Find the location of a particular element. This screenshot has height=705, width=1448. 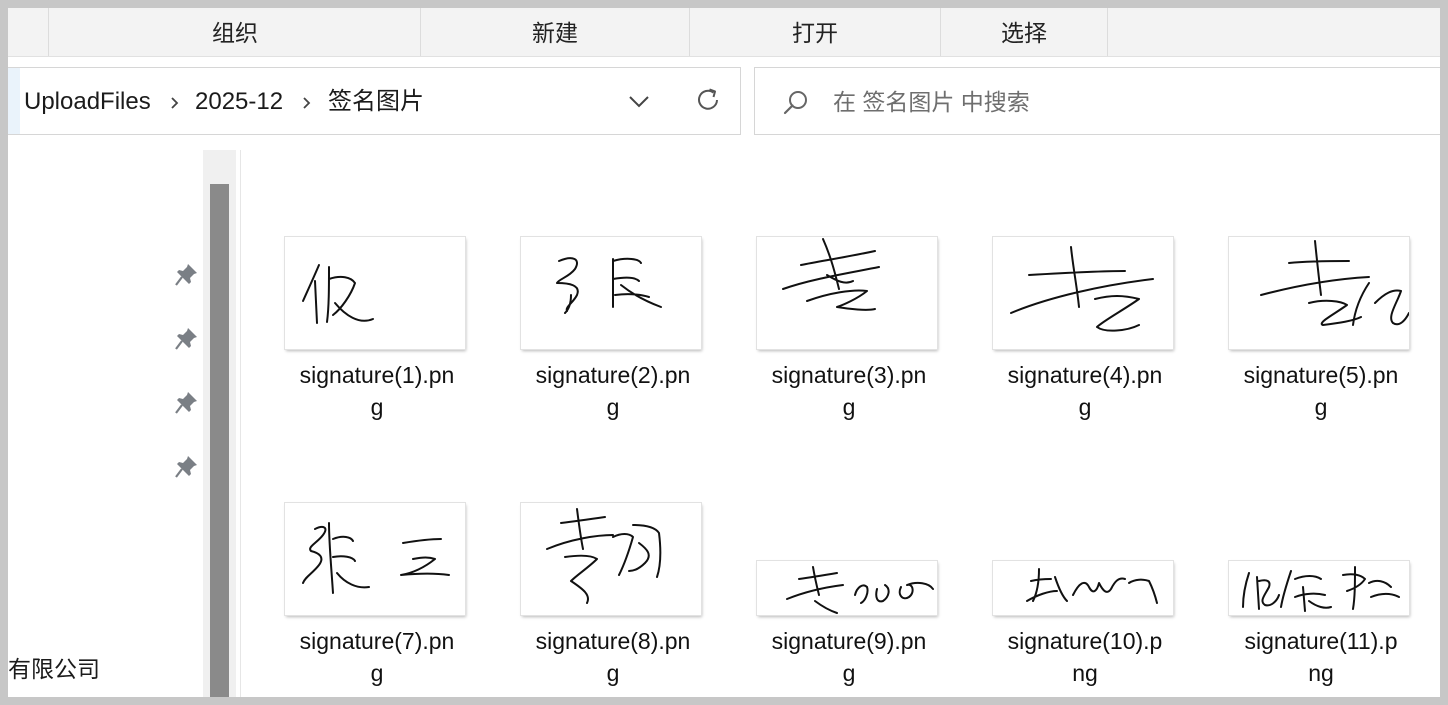

organize-button: 组织 is located at coordinates (235, 32).